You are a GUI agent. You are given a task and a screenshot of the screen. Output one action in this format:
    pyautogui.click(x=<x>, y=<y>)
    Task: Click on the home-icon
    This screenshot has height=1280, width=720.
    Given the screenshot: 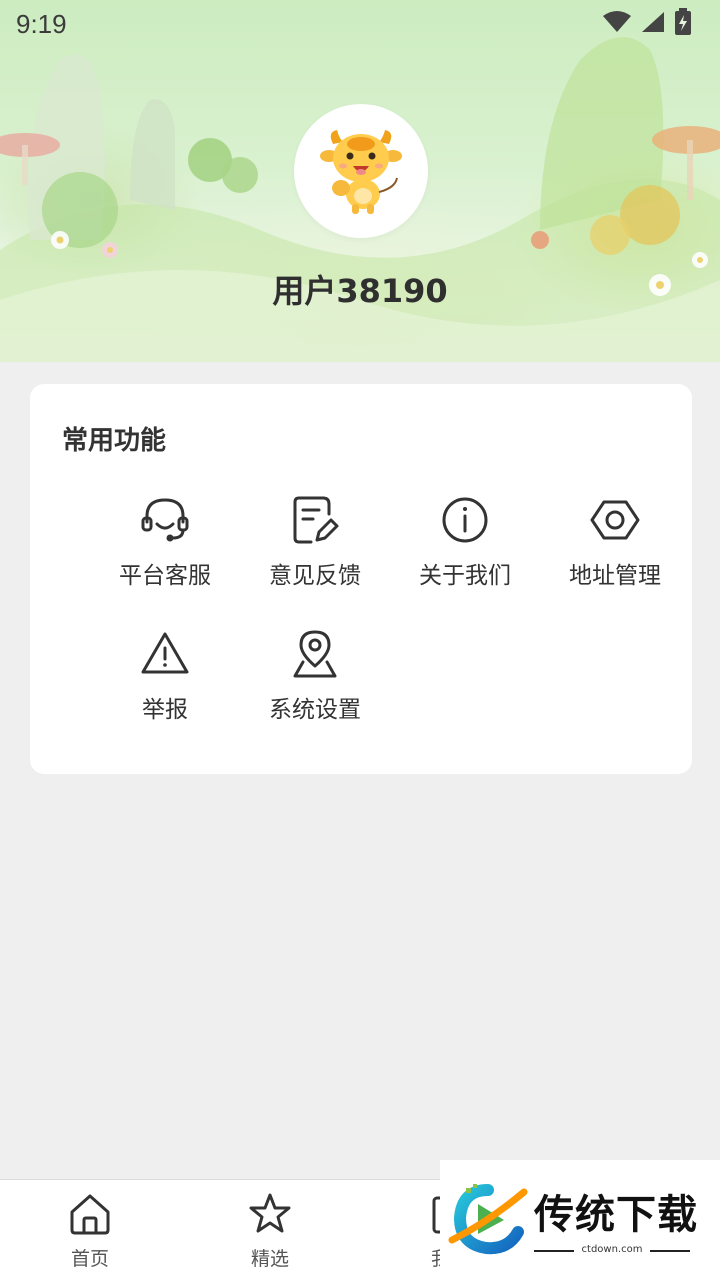 What is the action you would take?
    pyautogui.click(x=90, y=1216)
    